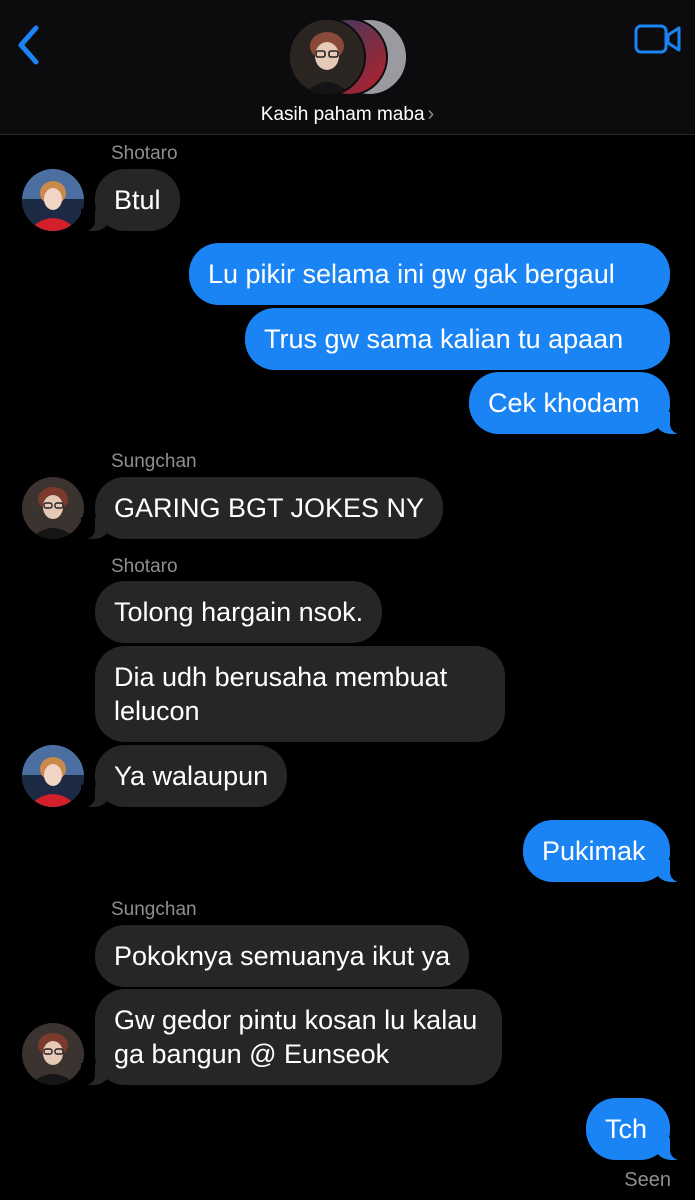 This screenshot has width=695, height=1200. I want to click on incoming-message: Dia udh berusaha membuat lelucon, so click(300, 694).